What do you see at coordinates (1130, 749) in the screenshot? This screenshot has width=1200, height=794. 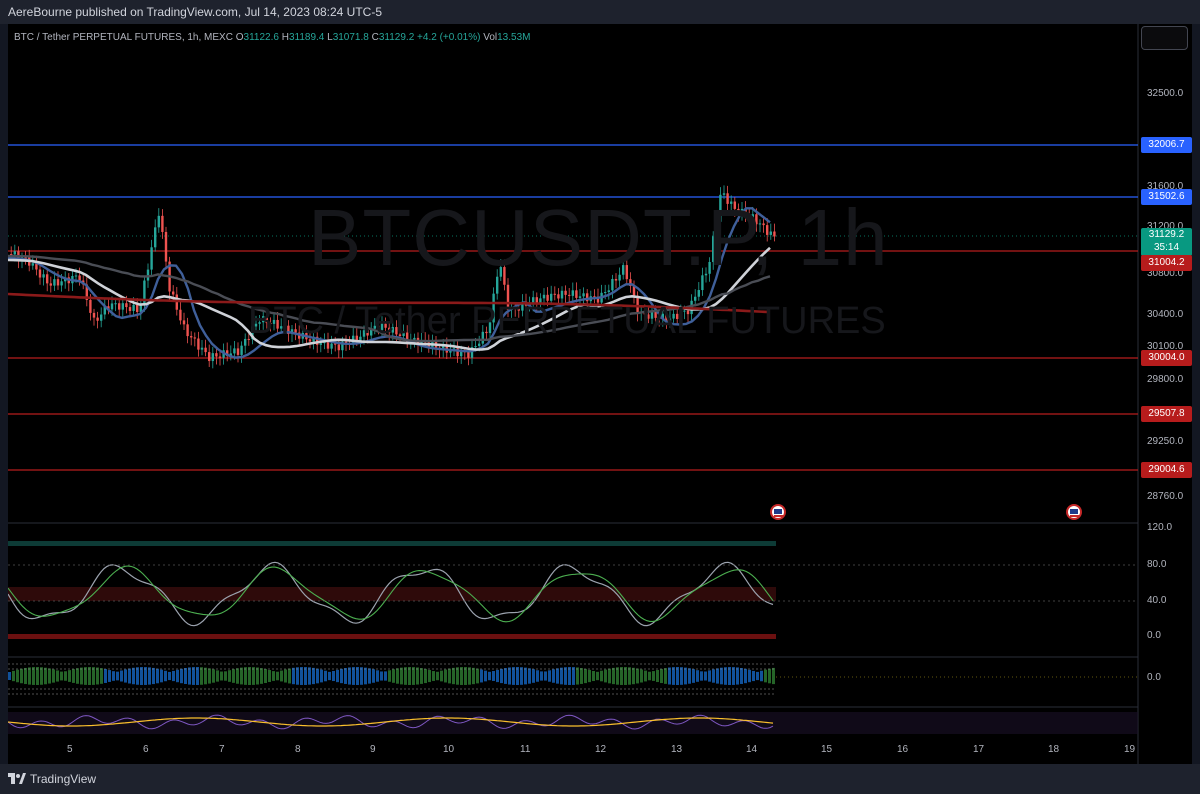 I see `time-tick: 19` at bounding box center [1130, 749].